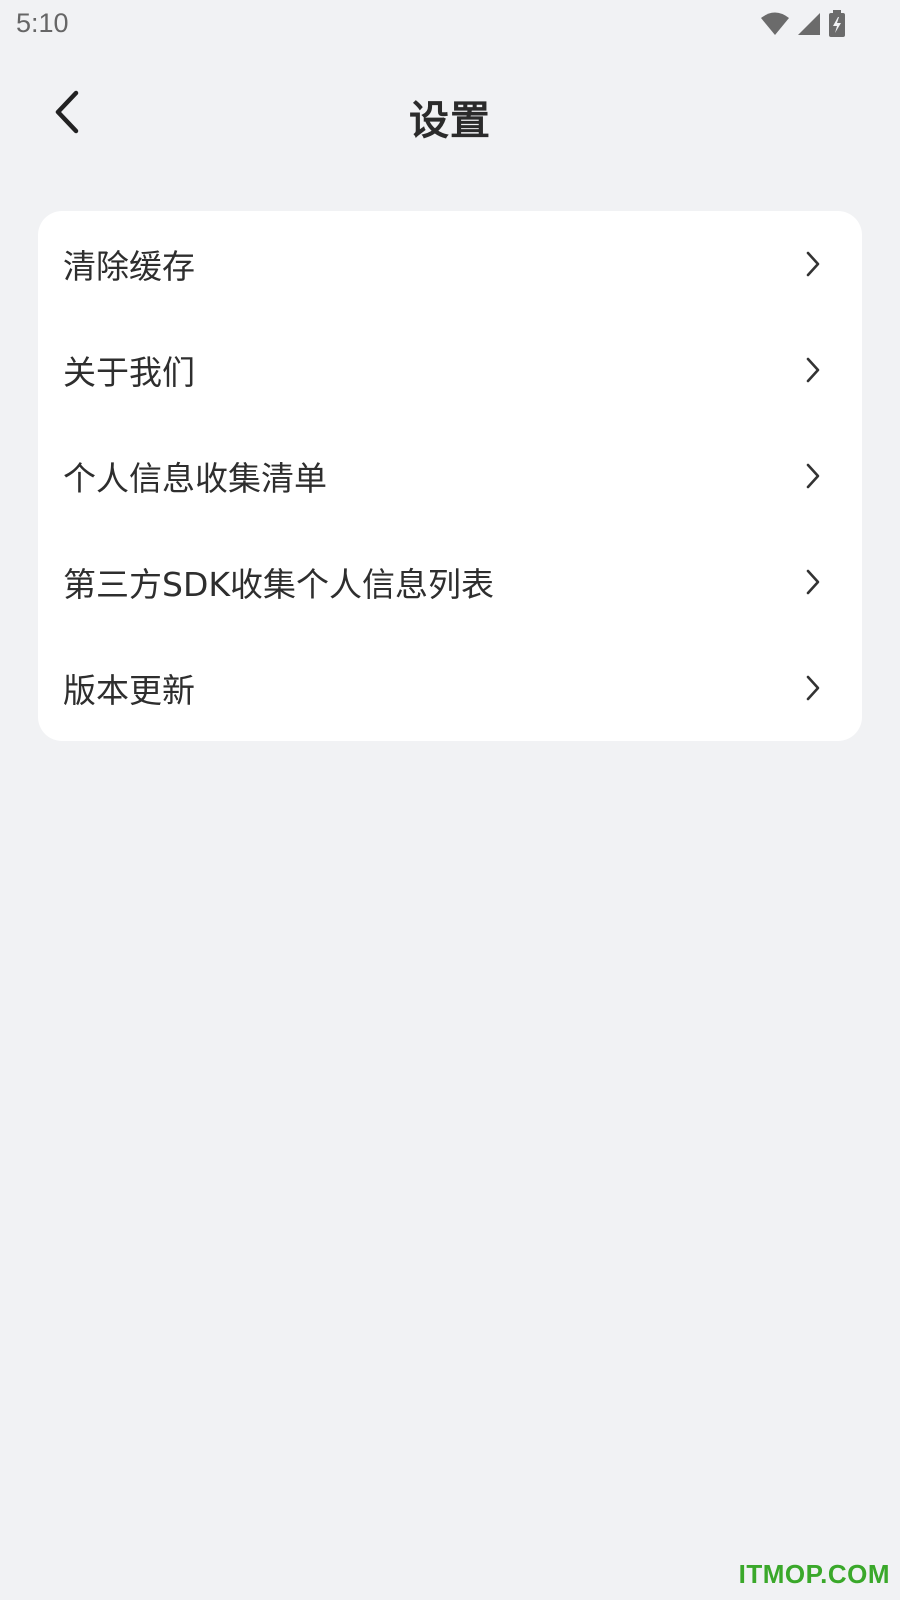 This screenshot has width=900, height=1600. I want to click on menu-item-label: 关于我们, so click(129, 372).